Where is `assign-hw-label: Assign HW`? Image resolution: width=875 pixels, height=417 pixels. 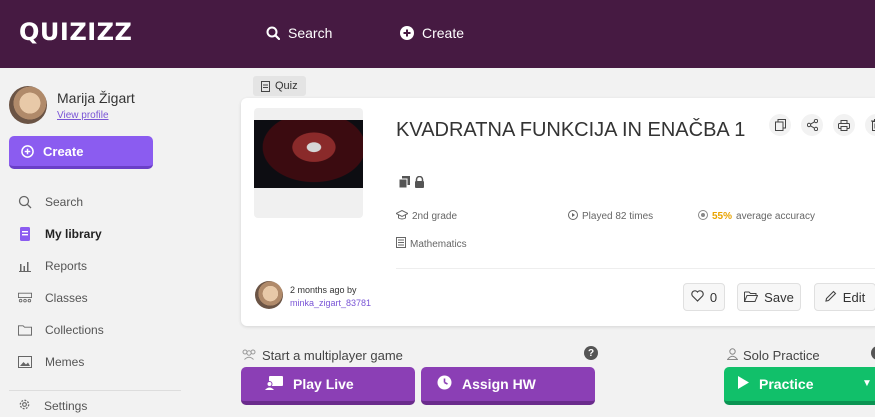 assign-hw-label: Assign HW is located at coordinates (499, 384).